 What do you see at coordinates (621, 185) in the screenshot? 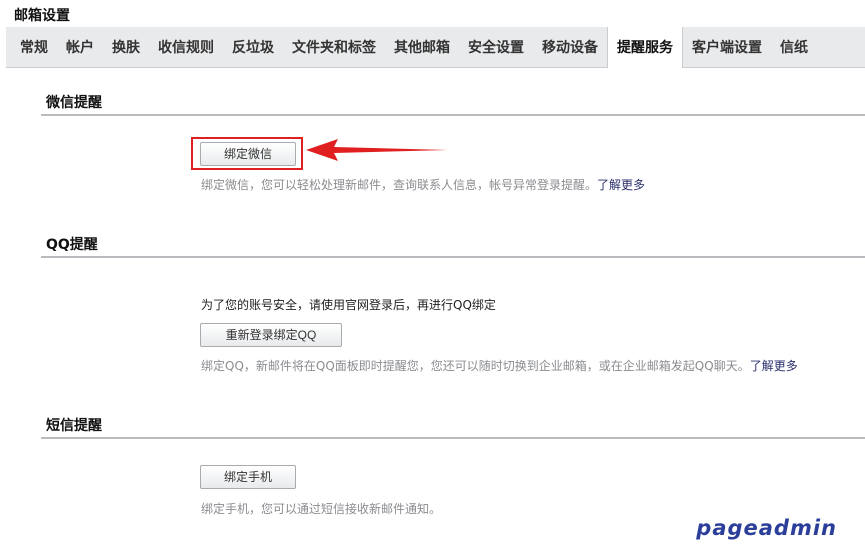
I see `wechat-learn-more-link: 了解更多` at bounding box center [621, 185].